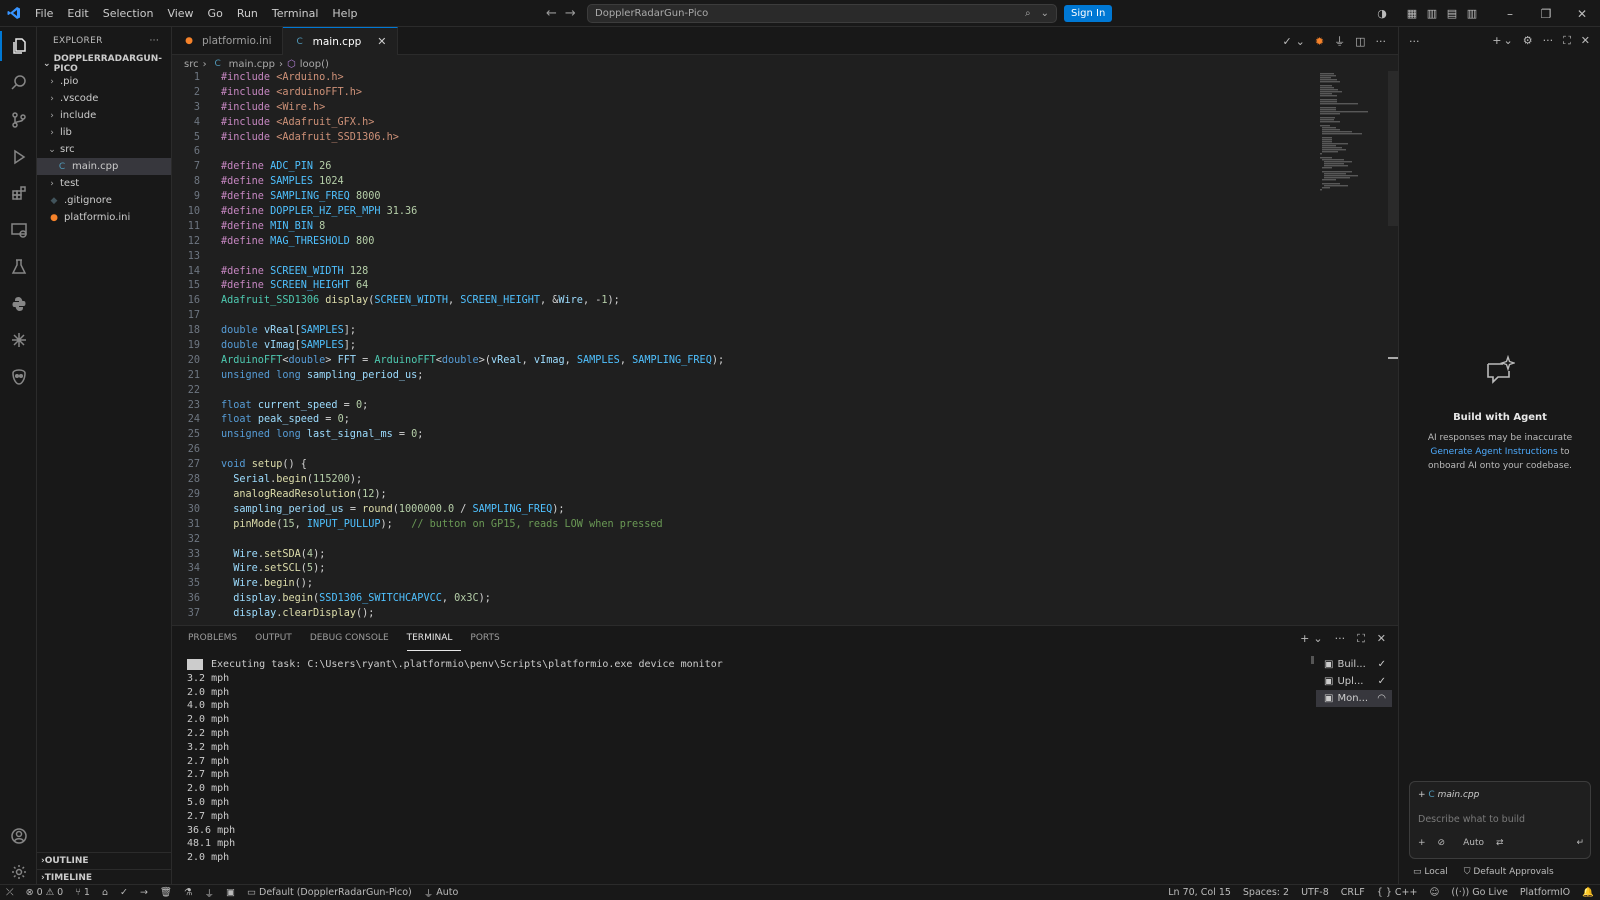 The image size is (1600, 900). Describe the element at coordinates (18, 340) in the screenshot. I see `copilot-sparkle-icon` at that location.